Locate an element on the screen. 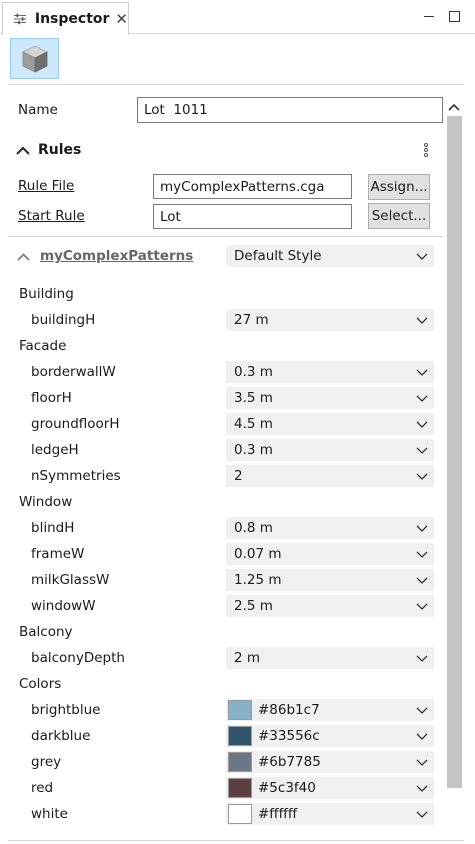 This screenshot has height=844, width=475. cube-icon is located at coordinates (34, 59).